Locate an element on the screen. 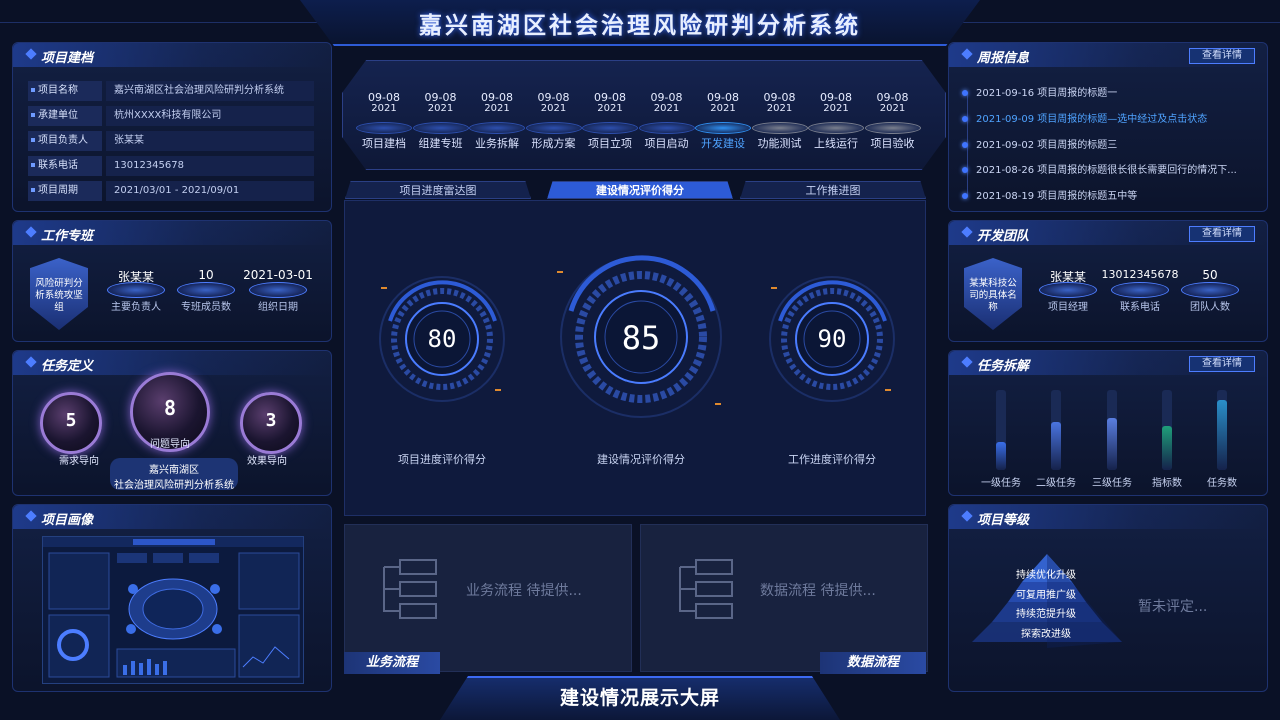 The height and width of the screenshot is (720, 1280). gauge-value: 80 is located at coordinates (442, 339).